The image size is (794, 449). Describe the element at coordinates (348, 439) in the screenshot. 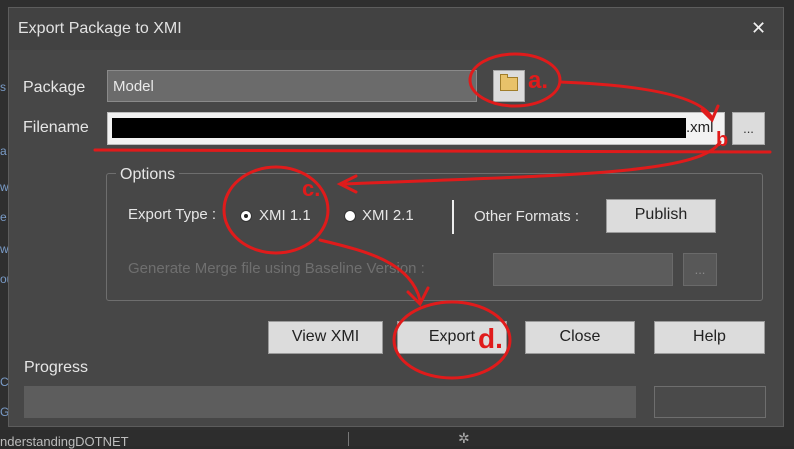

I see `background-divider` at that location.